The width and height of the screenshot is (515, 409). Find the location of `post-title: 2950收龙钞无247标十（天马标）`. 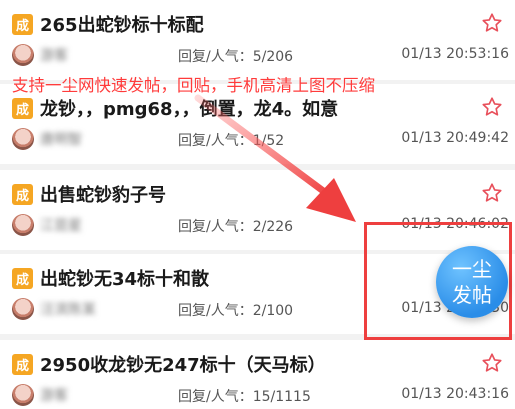

post-title: 2950收龙钞无247标十（天马标） is located at coordinates (183, 364).